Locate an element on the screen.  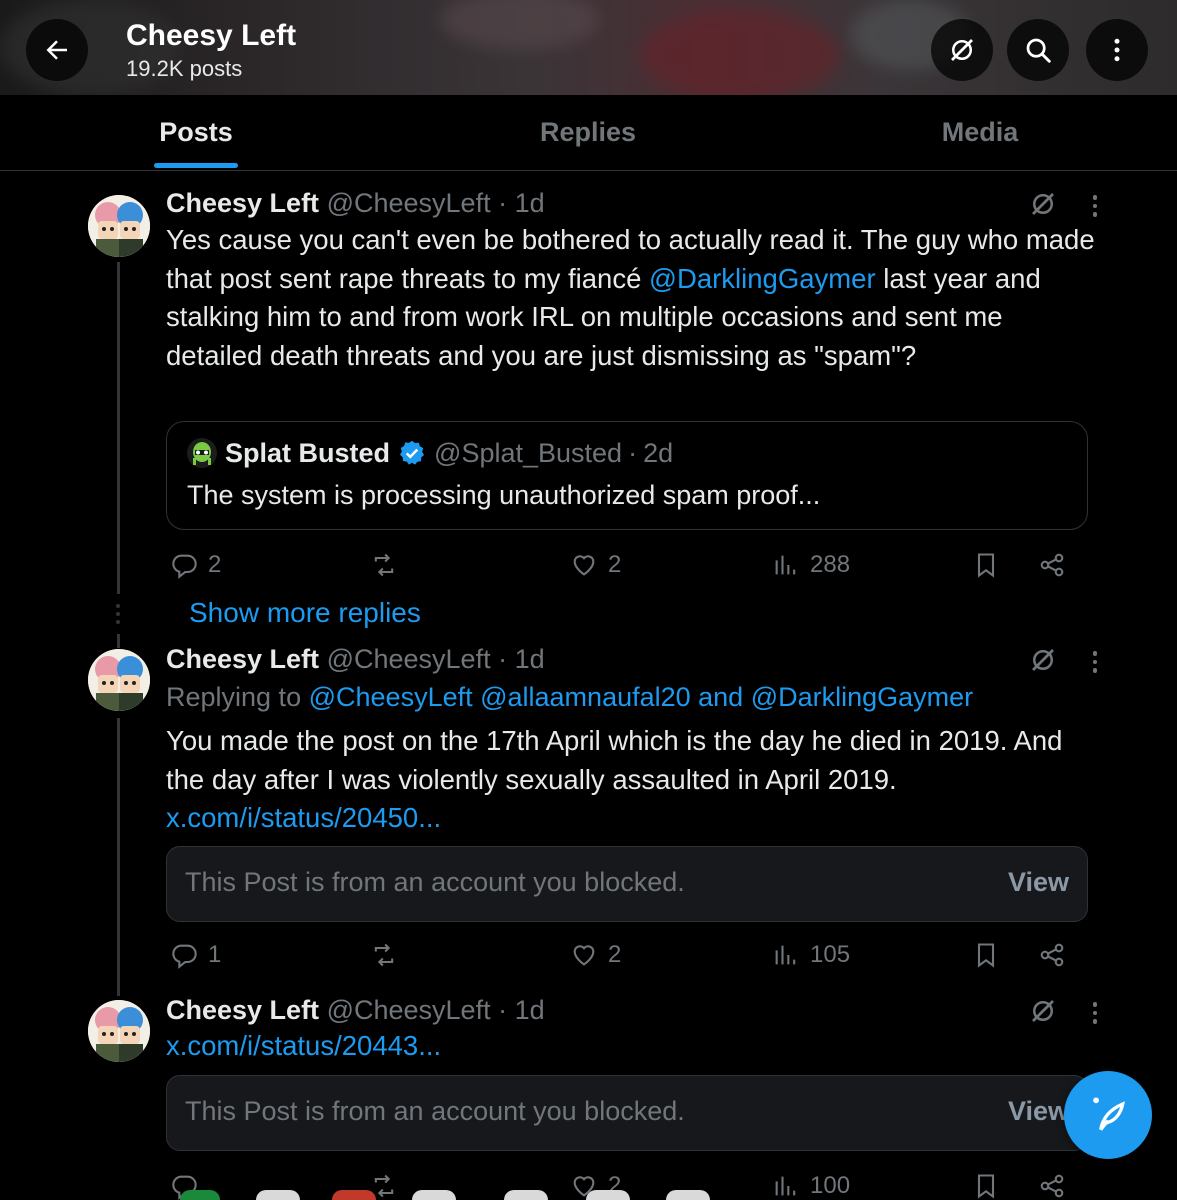
quote-timestamp: 2d is located at coordinates (658, 453).